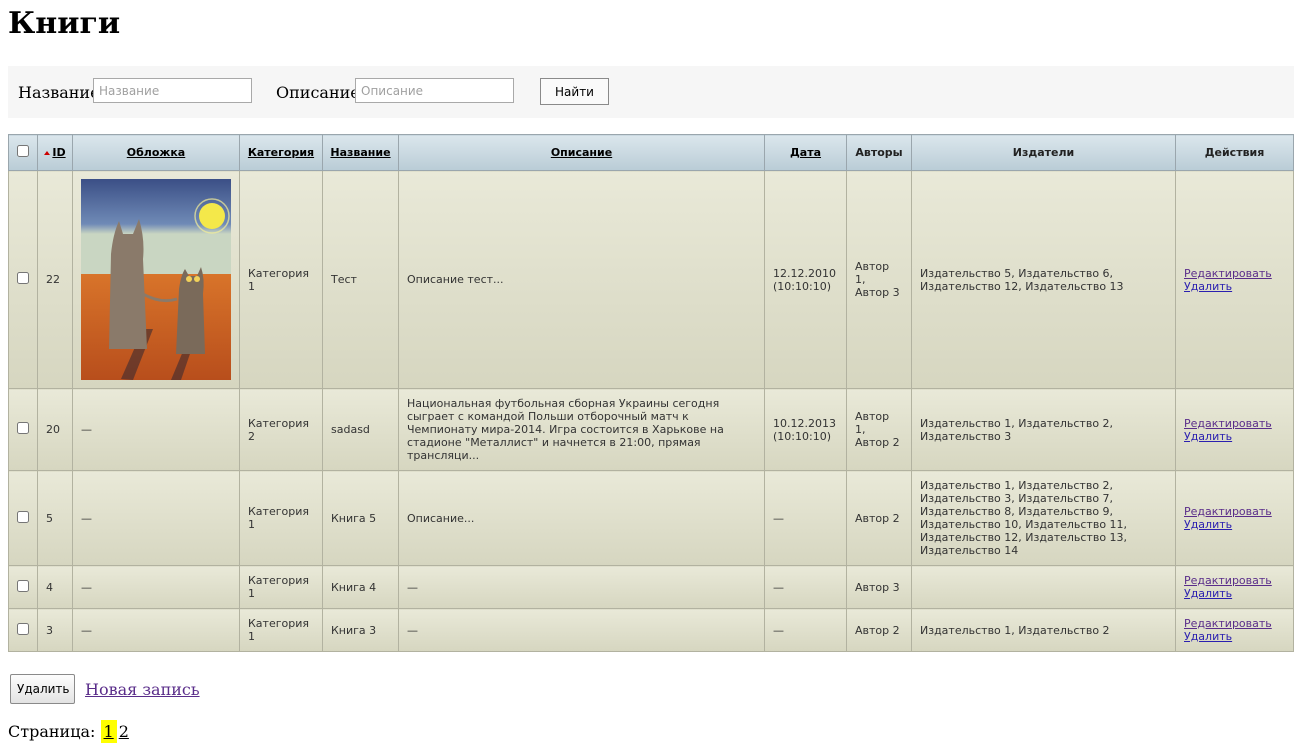 This screenshot has width=1302, height=750. What do you see at coordinates (574, 91) in the screenshot?
I see `search-button: Найти` at bounding box center [574, 91].